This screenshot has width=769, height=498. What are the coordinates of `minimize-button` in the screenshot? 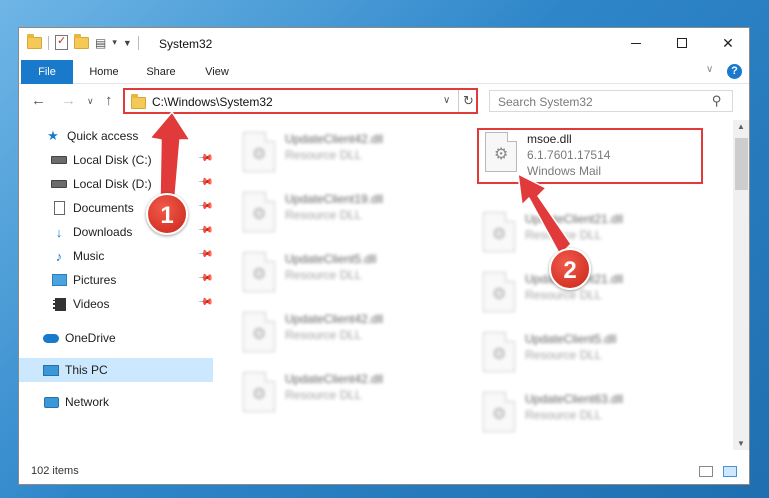 It's located at (636, 43).